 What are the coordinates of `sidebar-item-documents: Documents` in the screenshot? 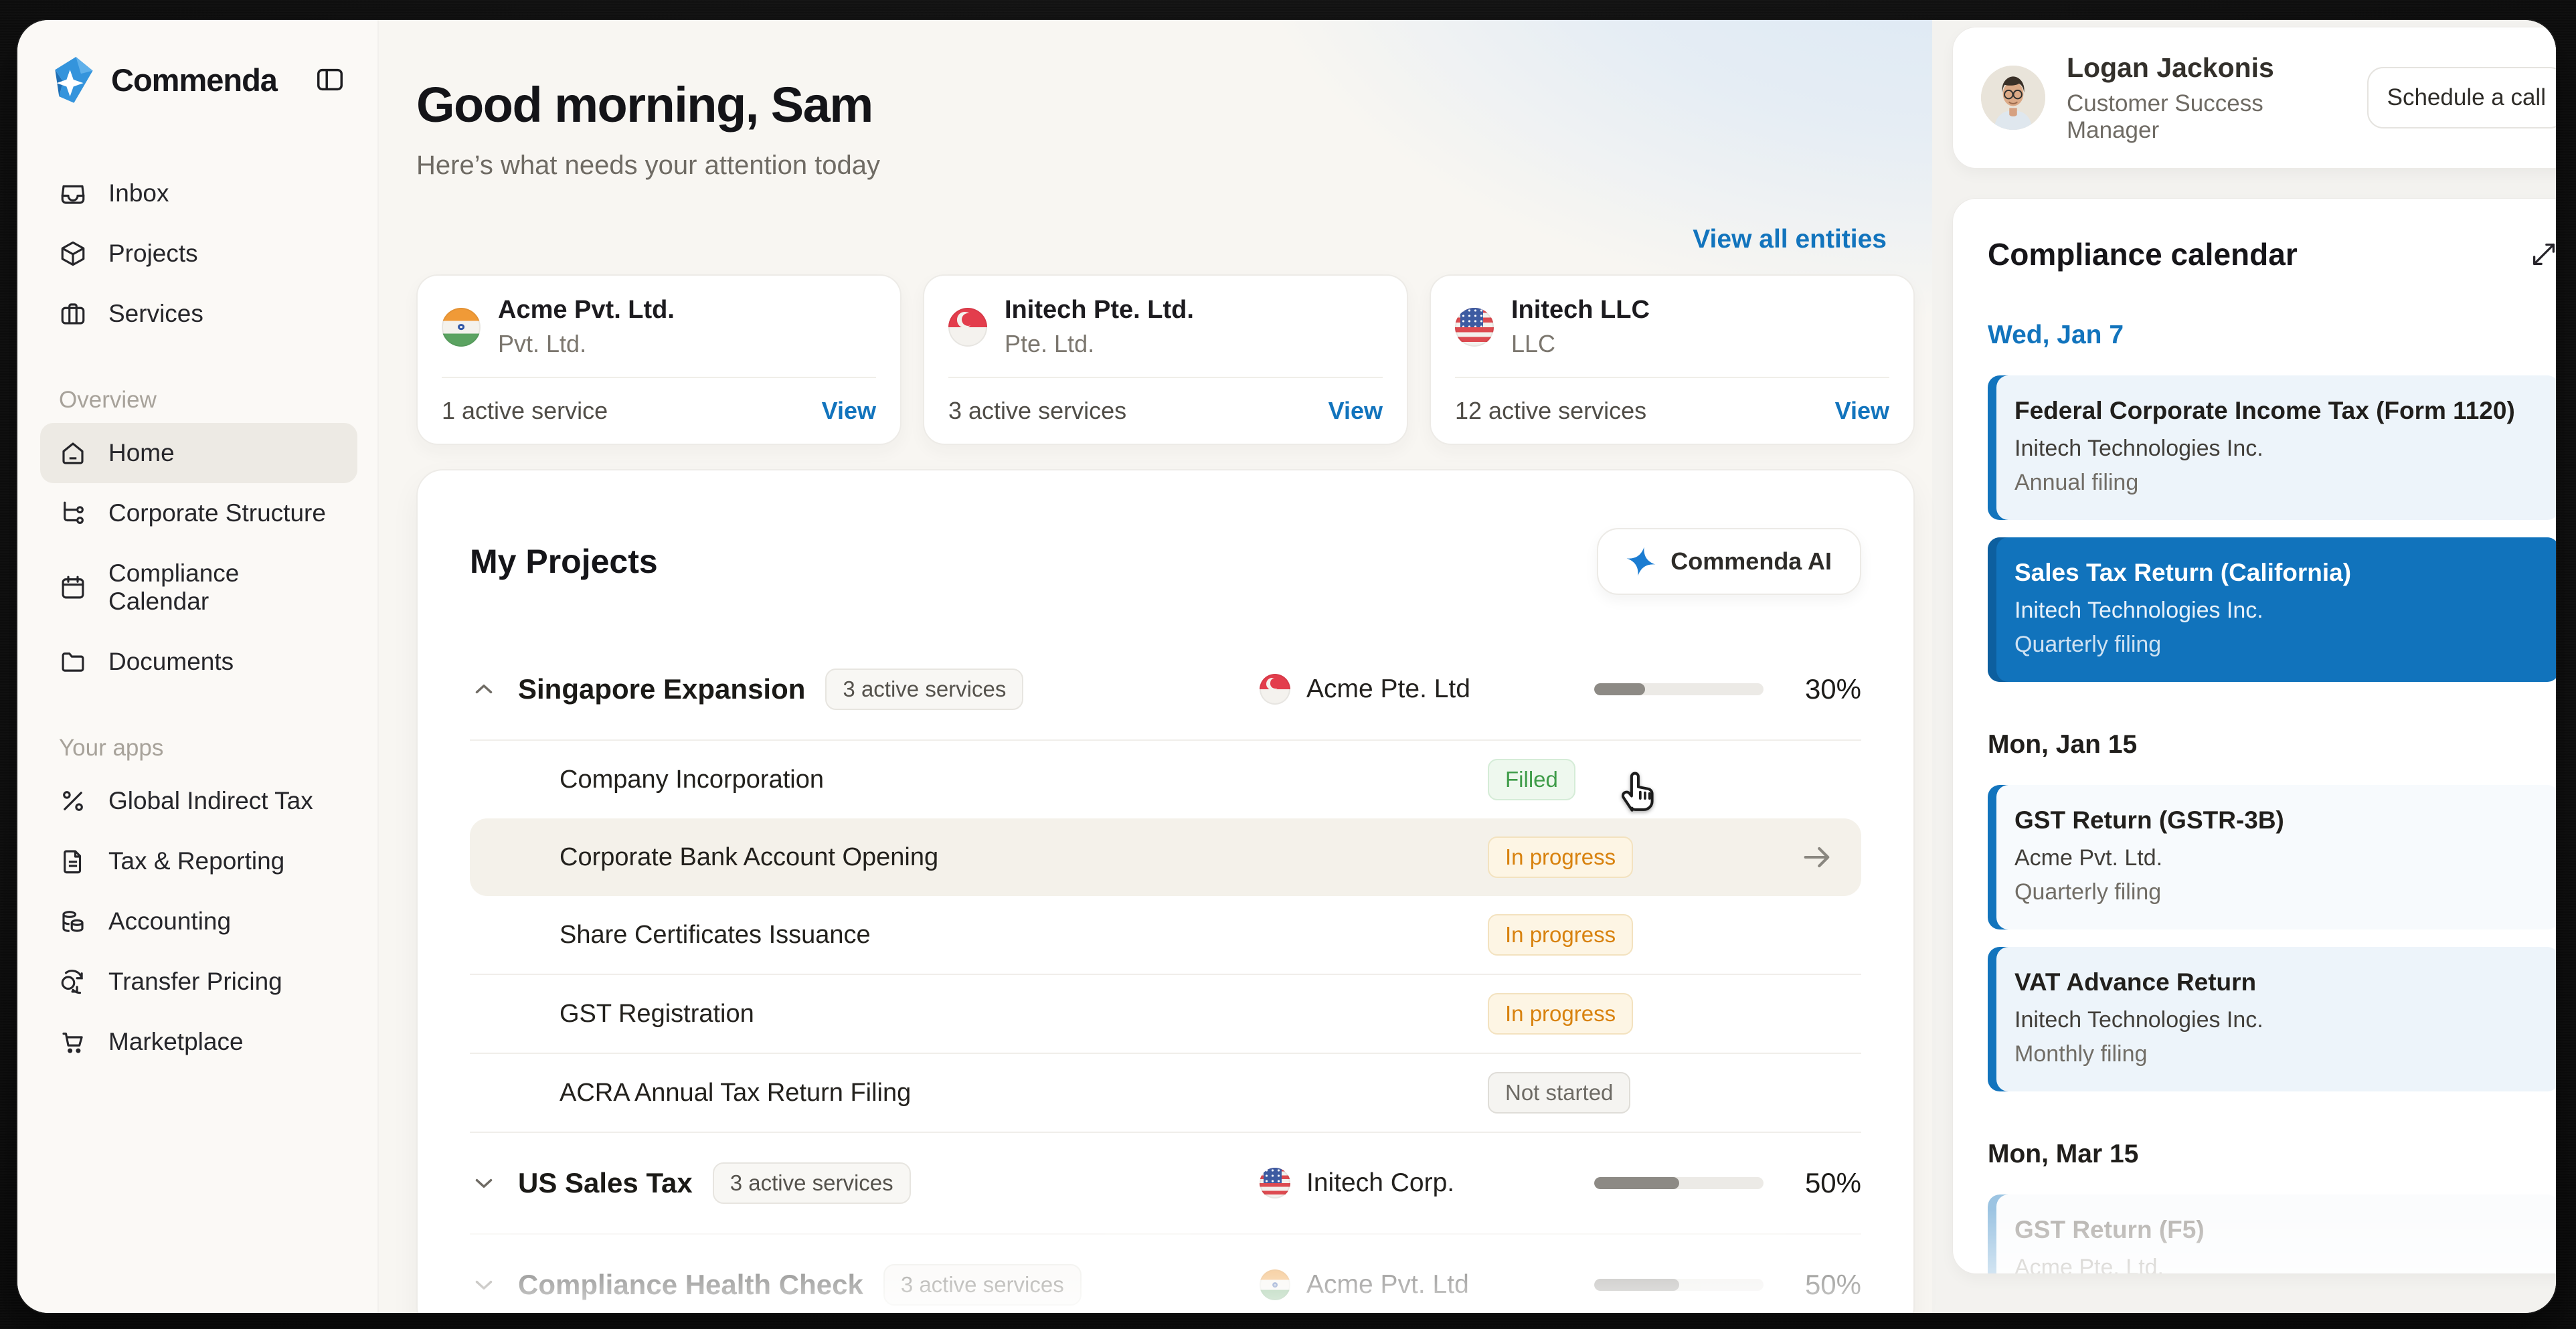 It's located at (198, 662).